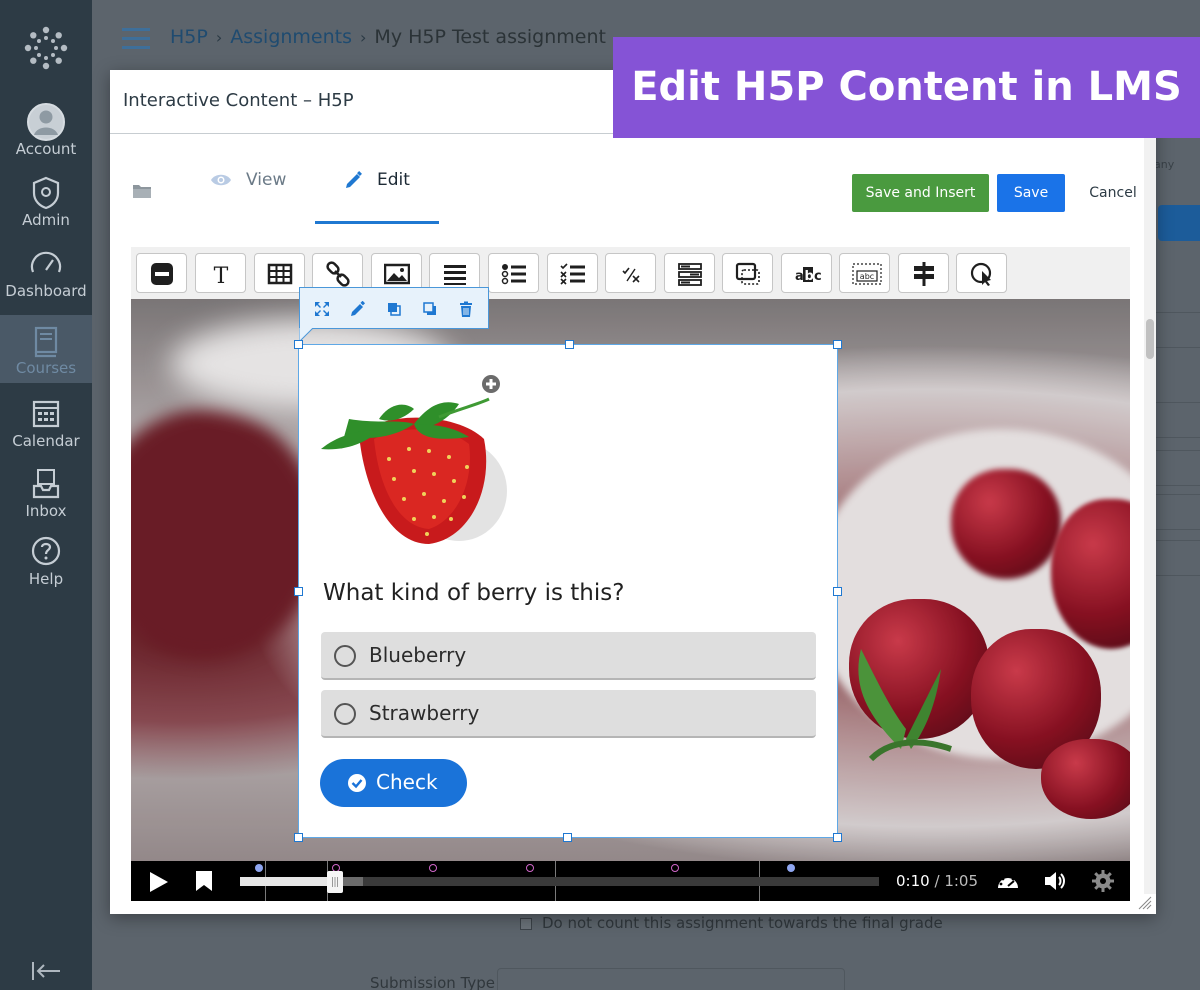 The width and height of the screenshot is (1200, 990). What do you see at coordinates (248, 197) in the screenshot?
I see `tab-view: View` at bounding box center [248, 197].